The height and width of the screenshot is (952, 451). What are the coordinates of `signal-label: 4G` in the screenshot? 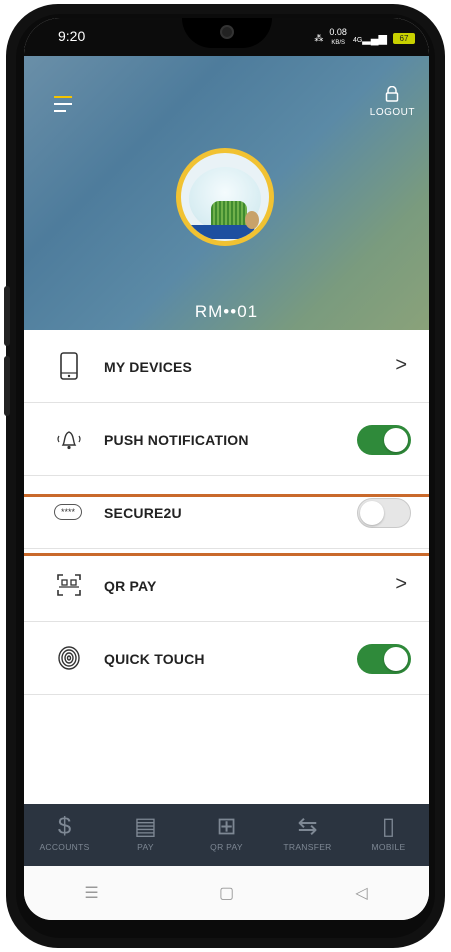 It's located at (357, 40).